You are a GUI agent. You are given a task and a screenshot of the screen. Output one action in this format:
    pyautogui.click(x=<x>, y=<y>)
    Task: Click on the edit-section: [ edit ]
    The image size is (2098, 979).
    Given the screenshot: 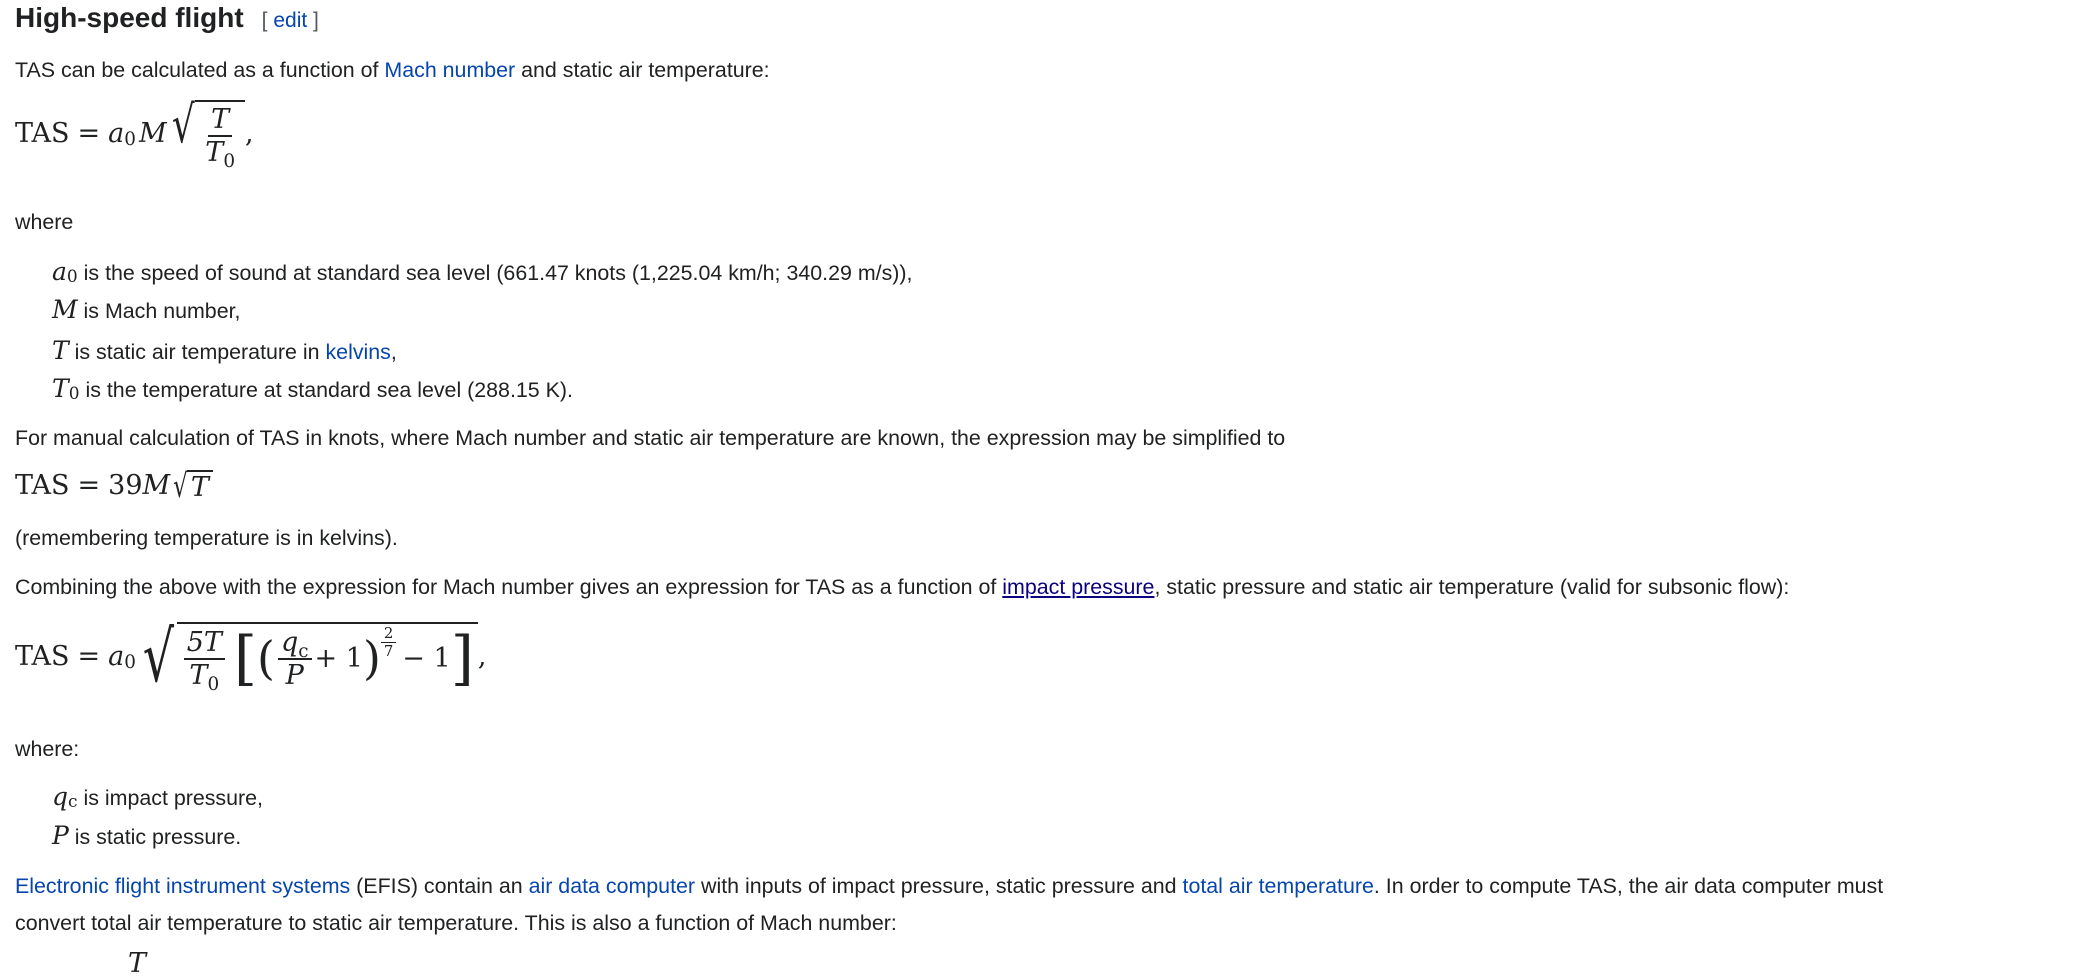 What is the action you would take?
    pyautogui.click(x=290, y=20)
    